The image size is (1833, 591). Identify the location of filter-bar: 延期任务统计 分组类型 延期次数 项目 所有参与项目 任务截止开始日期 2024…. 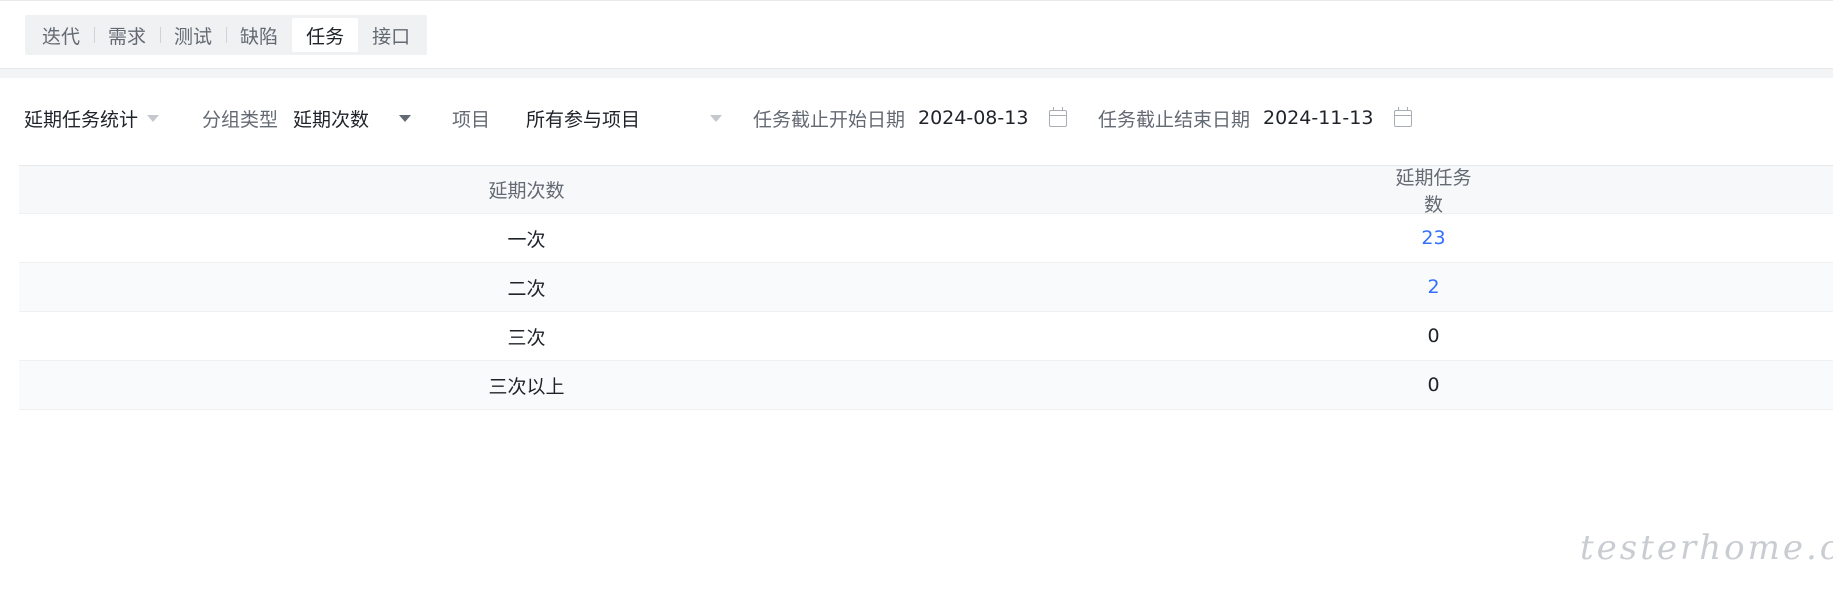
(916, 118).